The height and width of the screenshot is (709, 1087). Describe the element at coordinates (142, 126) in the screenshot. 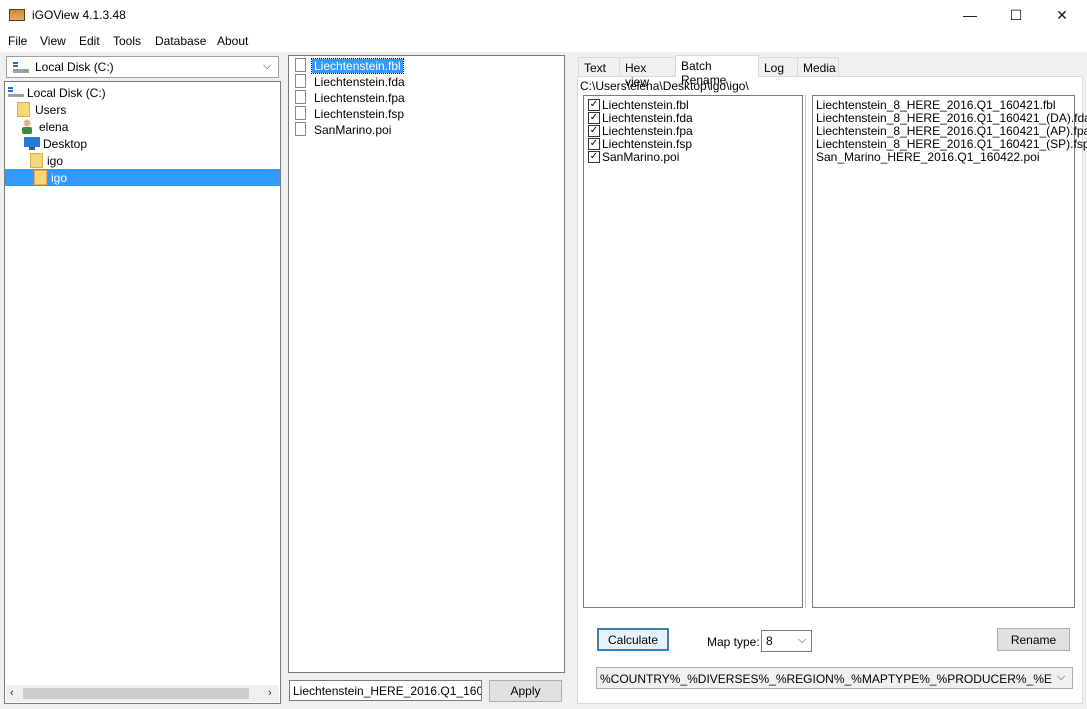

I see `tree-item-elena: elena` at that location.